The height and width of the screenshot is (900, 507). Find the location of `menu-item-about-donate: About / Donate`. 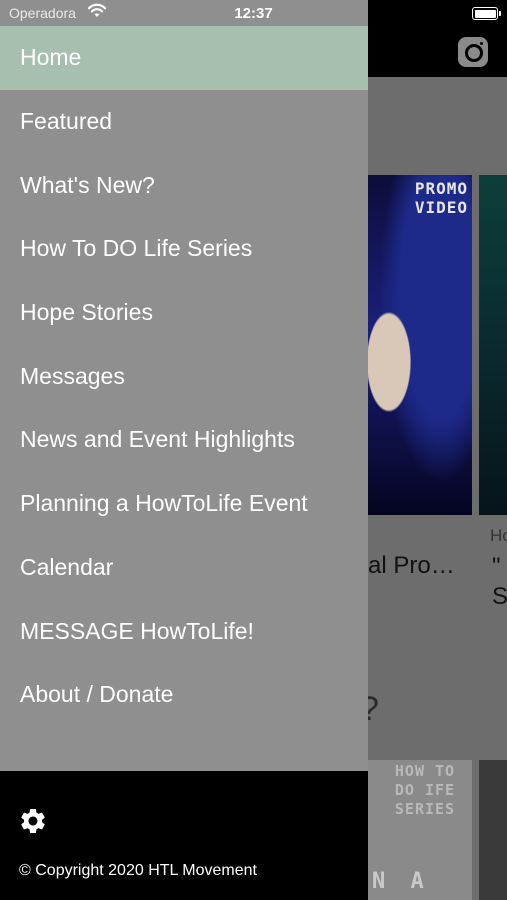

menu-item-about-donate: About / Donate is located at coordinates (184, 695).